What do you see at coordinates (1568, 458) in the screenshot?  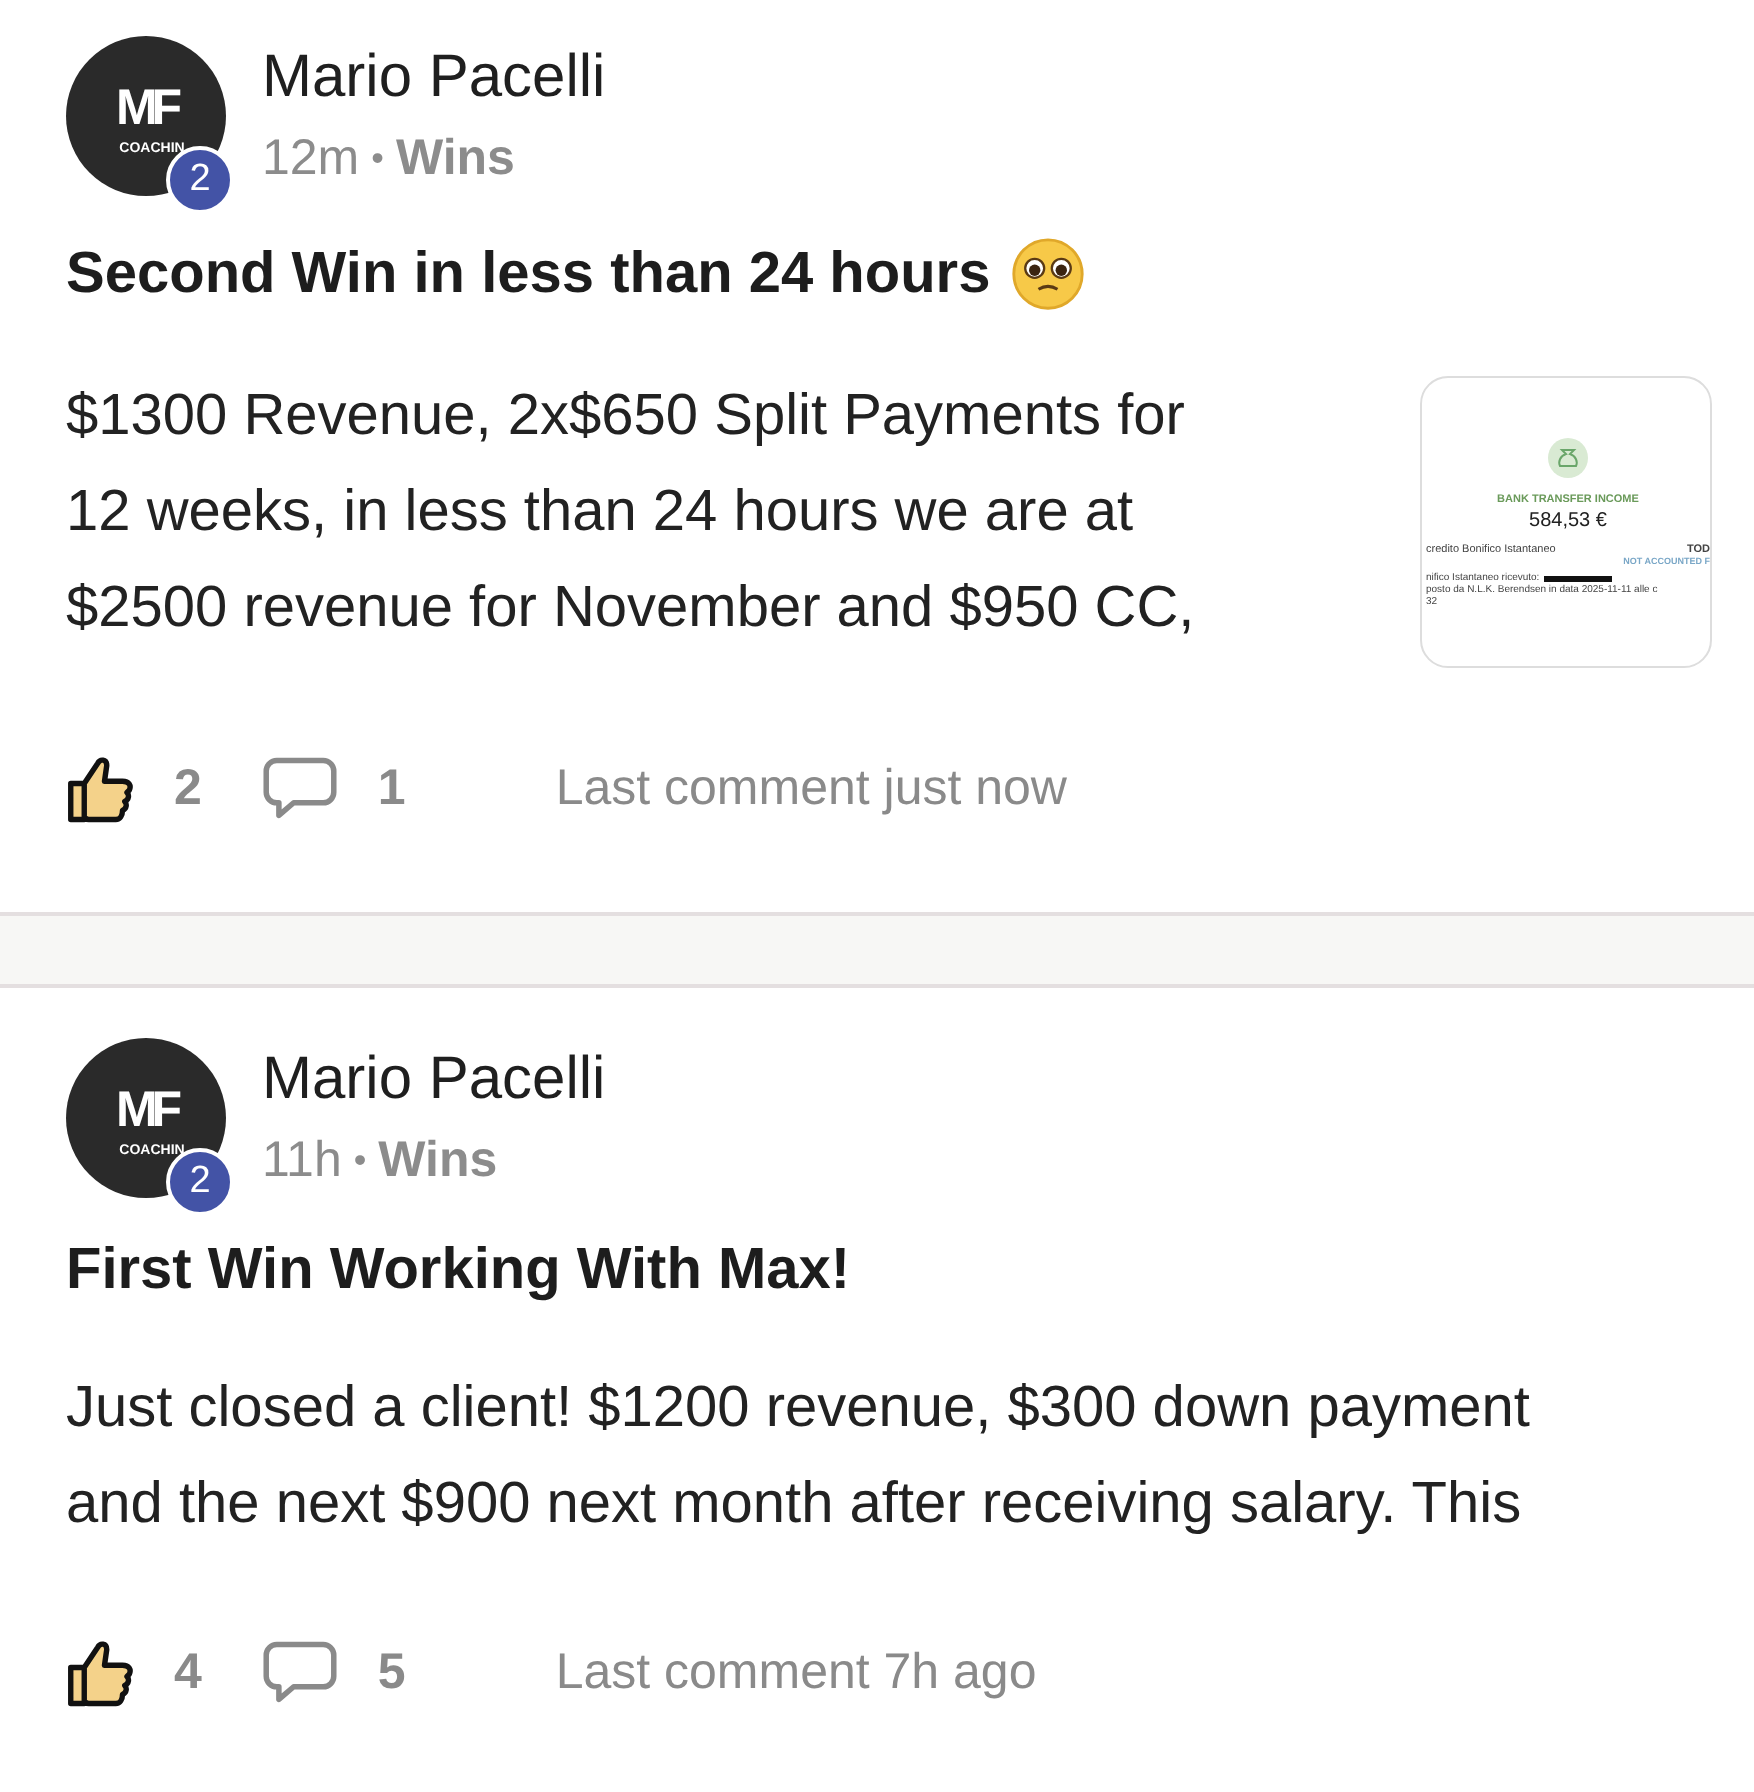 I see `money-bag-icon` at bounding box center [1568, 458].